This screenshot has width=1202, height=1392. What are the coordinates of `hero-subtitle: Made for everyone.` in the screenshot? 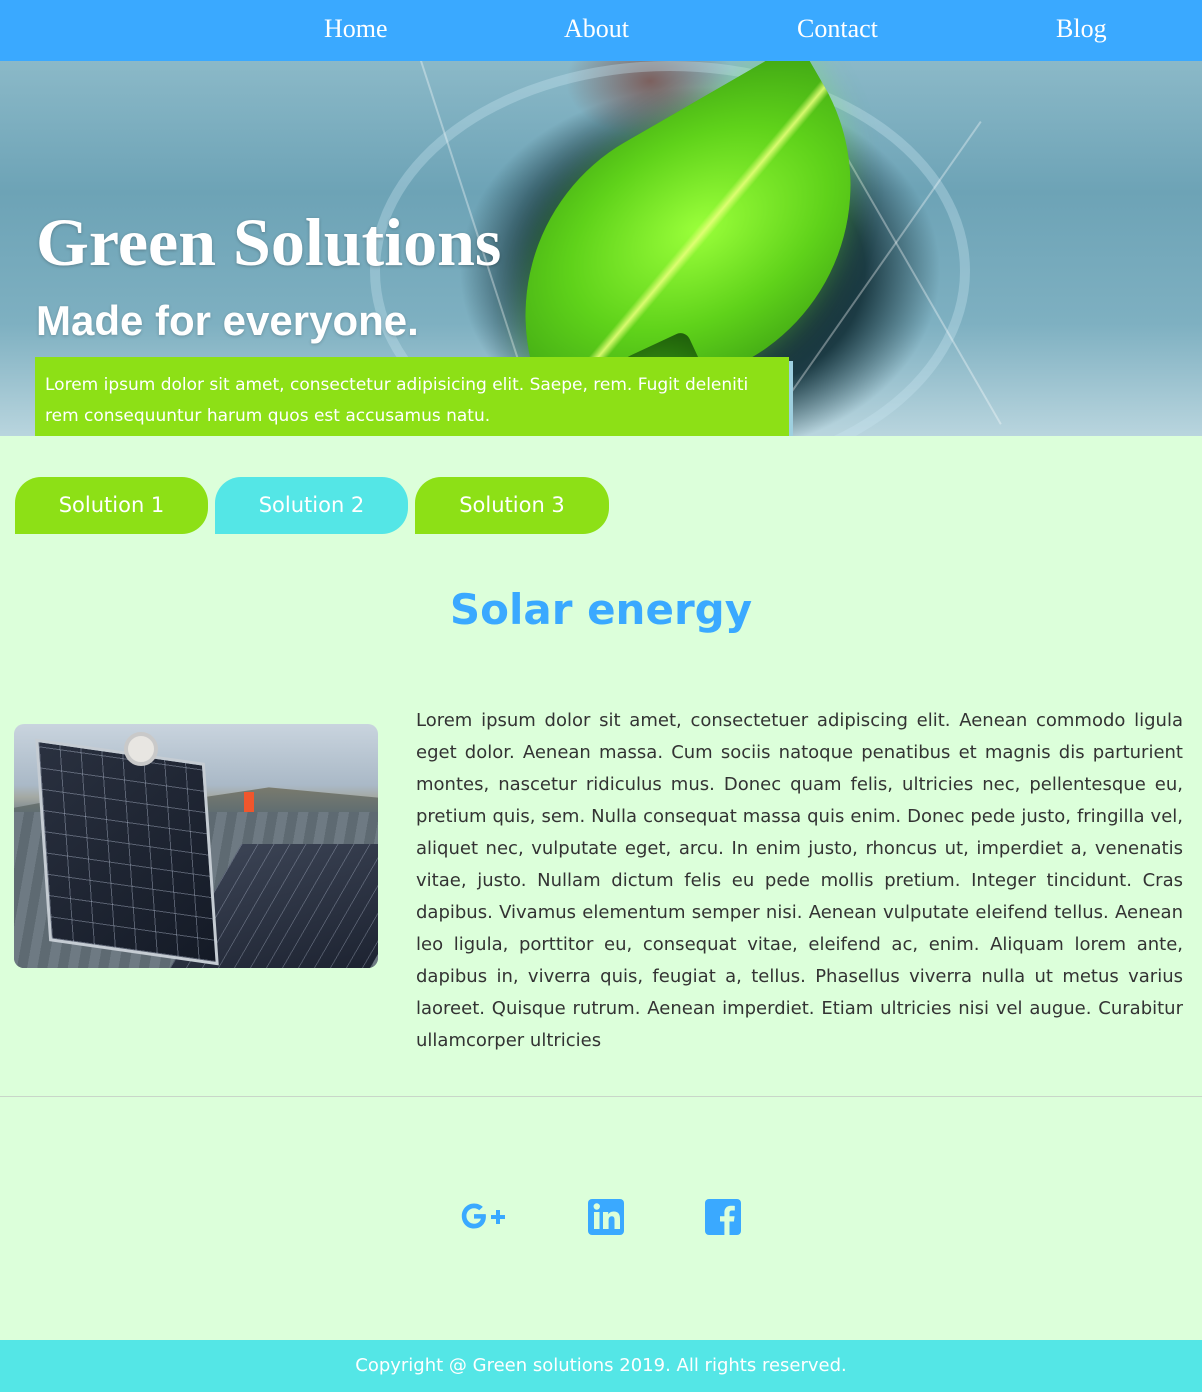 It's located at (227, 320).